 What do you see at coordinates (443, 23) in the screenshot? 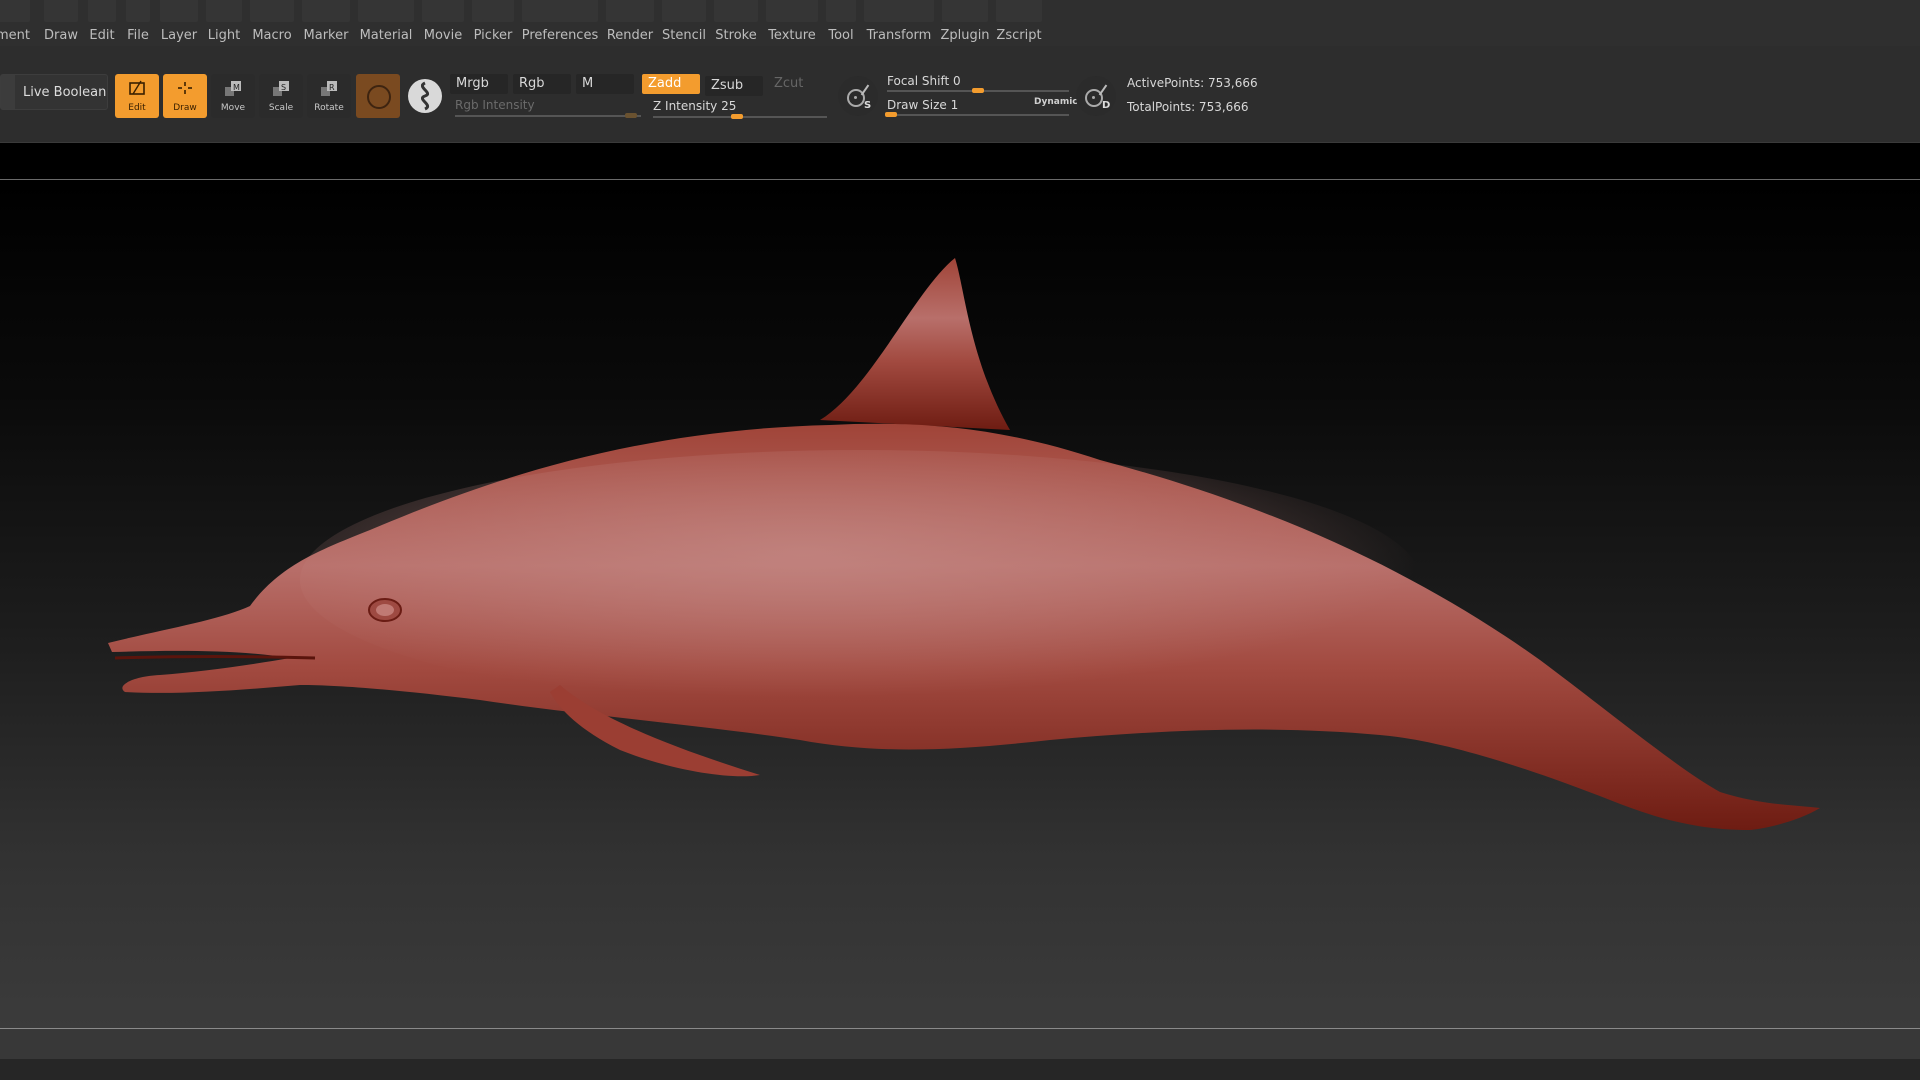
I see `menu-item-movie: Movie` at bounding box center [443, 23].